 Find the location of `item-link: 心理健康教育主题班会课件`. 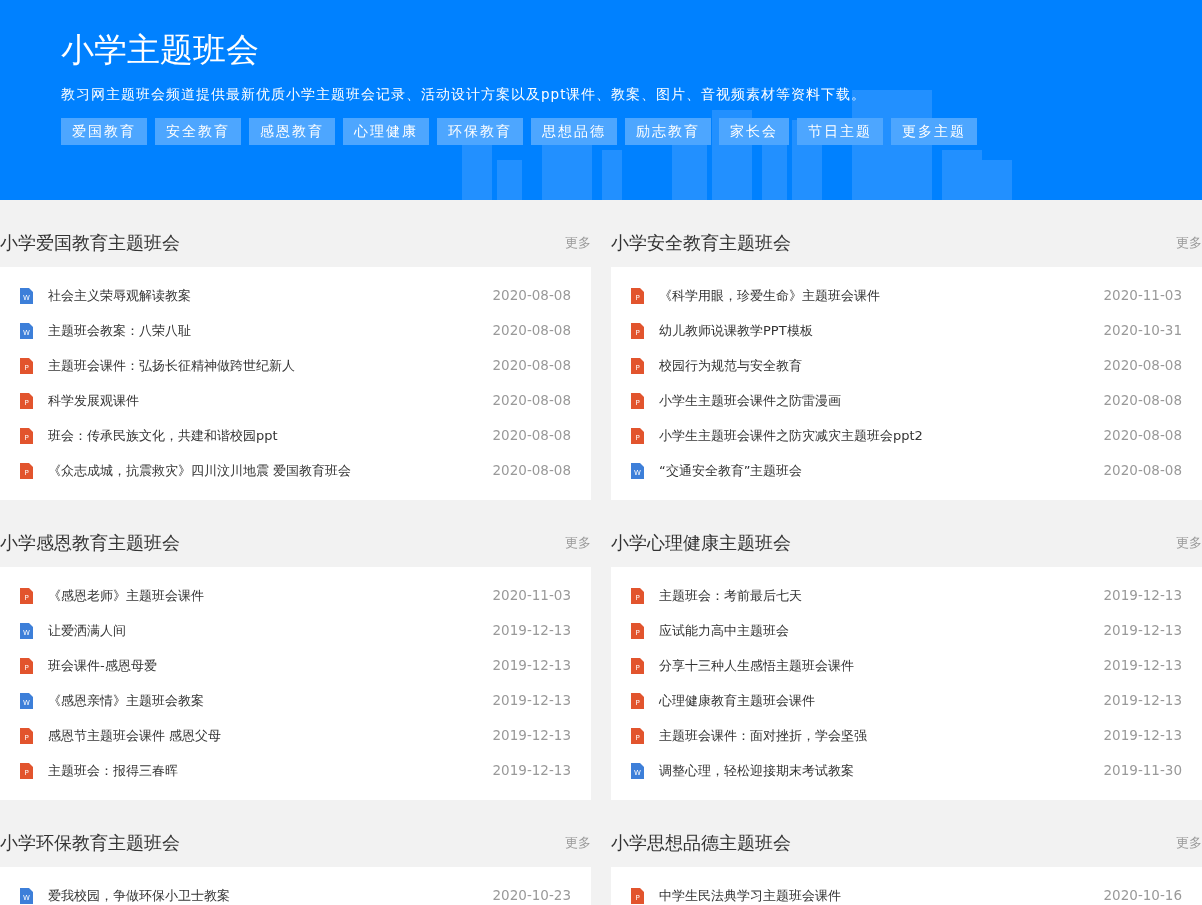

item-link: 心理健康教育主题班会课件 is located at coordinates (881, 700).